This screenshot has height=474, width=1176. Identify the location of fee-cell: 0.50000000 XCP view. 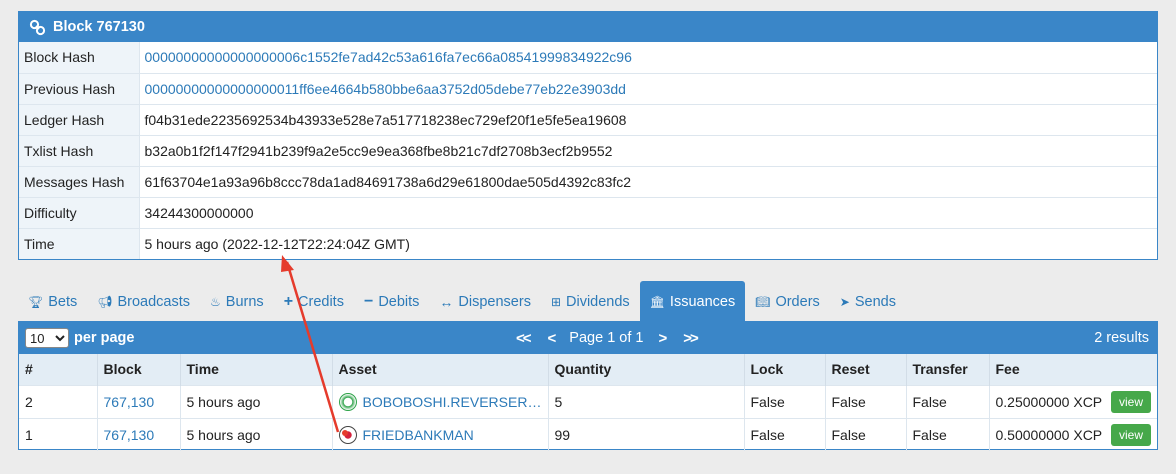
(1073, 434).